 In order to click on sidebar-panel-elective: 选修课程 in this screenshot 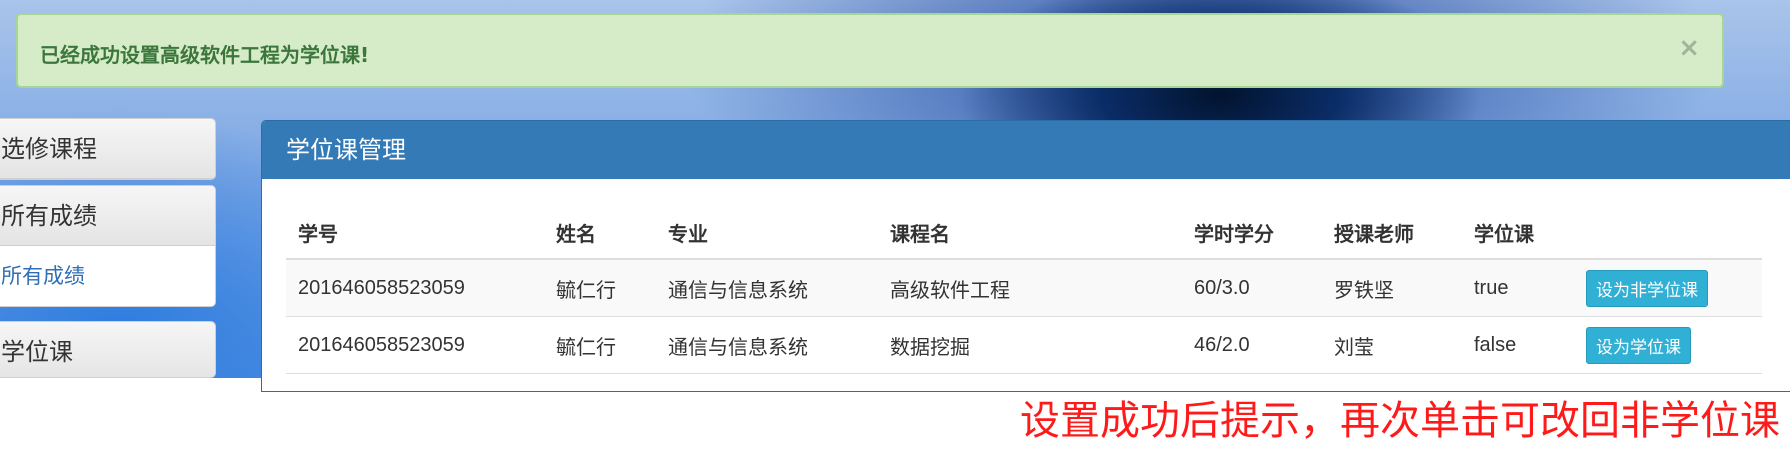, I will do `click(108, 149)`.